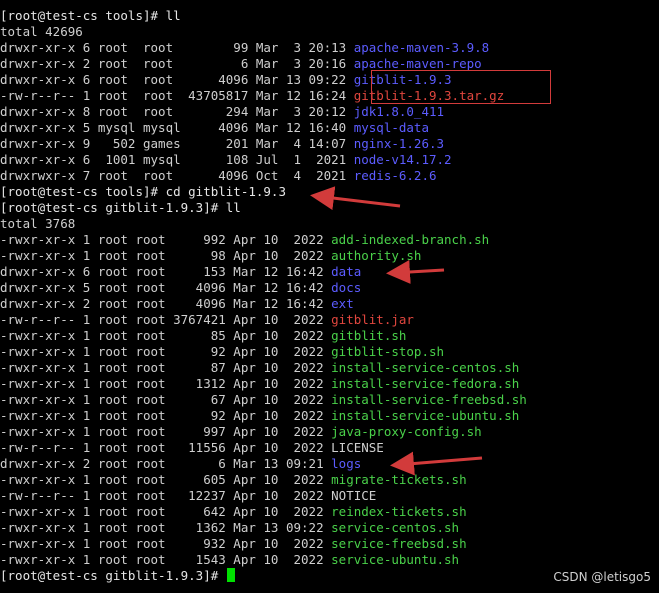 This screenshot has width=659, height=593. What do you see at coordinates (166, 447) in the screenshot?
I see `line-text: -rw-r--r-- 1 root root 11556 Apr 10 2022` at bounding box center [166, 447].